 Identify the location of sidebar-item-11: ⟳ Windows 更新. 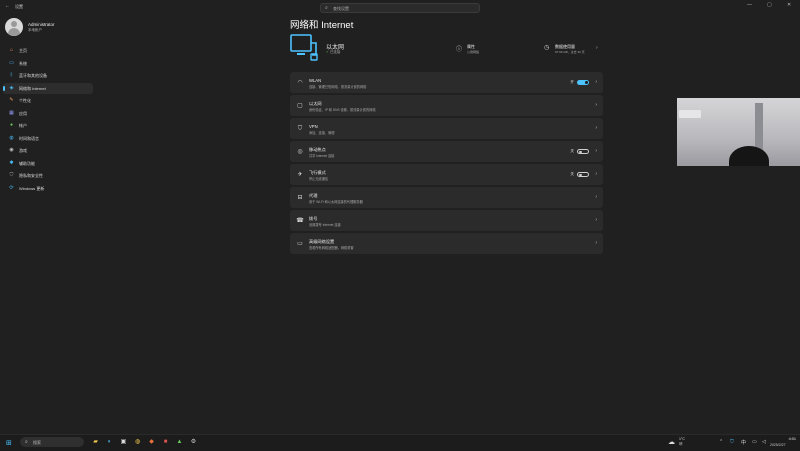
(48, 188).